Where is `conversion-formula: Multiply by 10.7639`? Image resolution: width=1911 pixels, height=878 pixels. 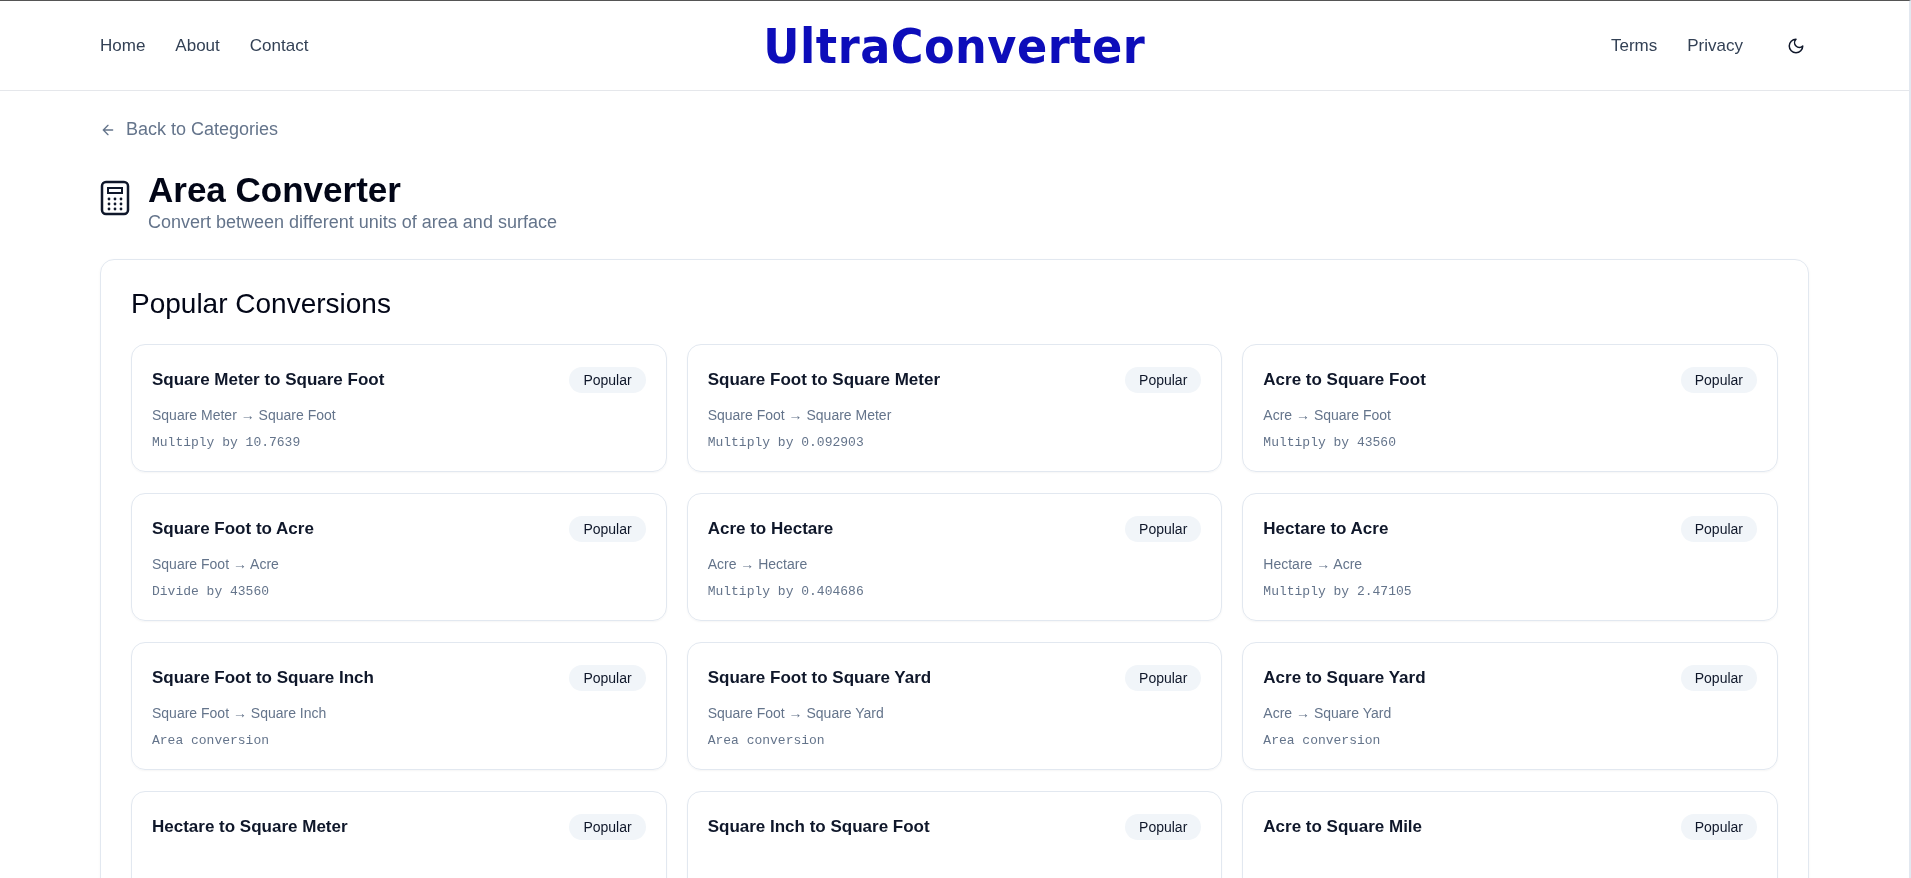 conversion-formula: Multiply by 10.7639 is located at coordinates (227, 442).